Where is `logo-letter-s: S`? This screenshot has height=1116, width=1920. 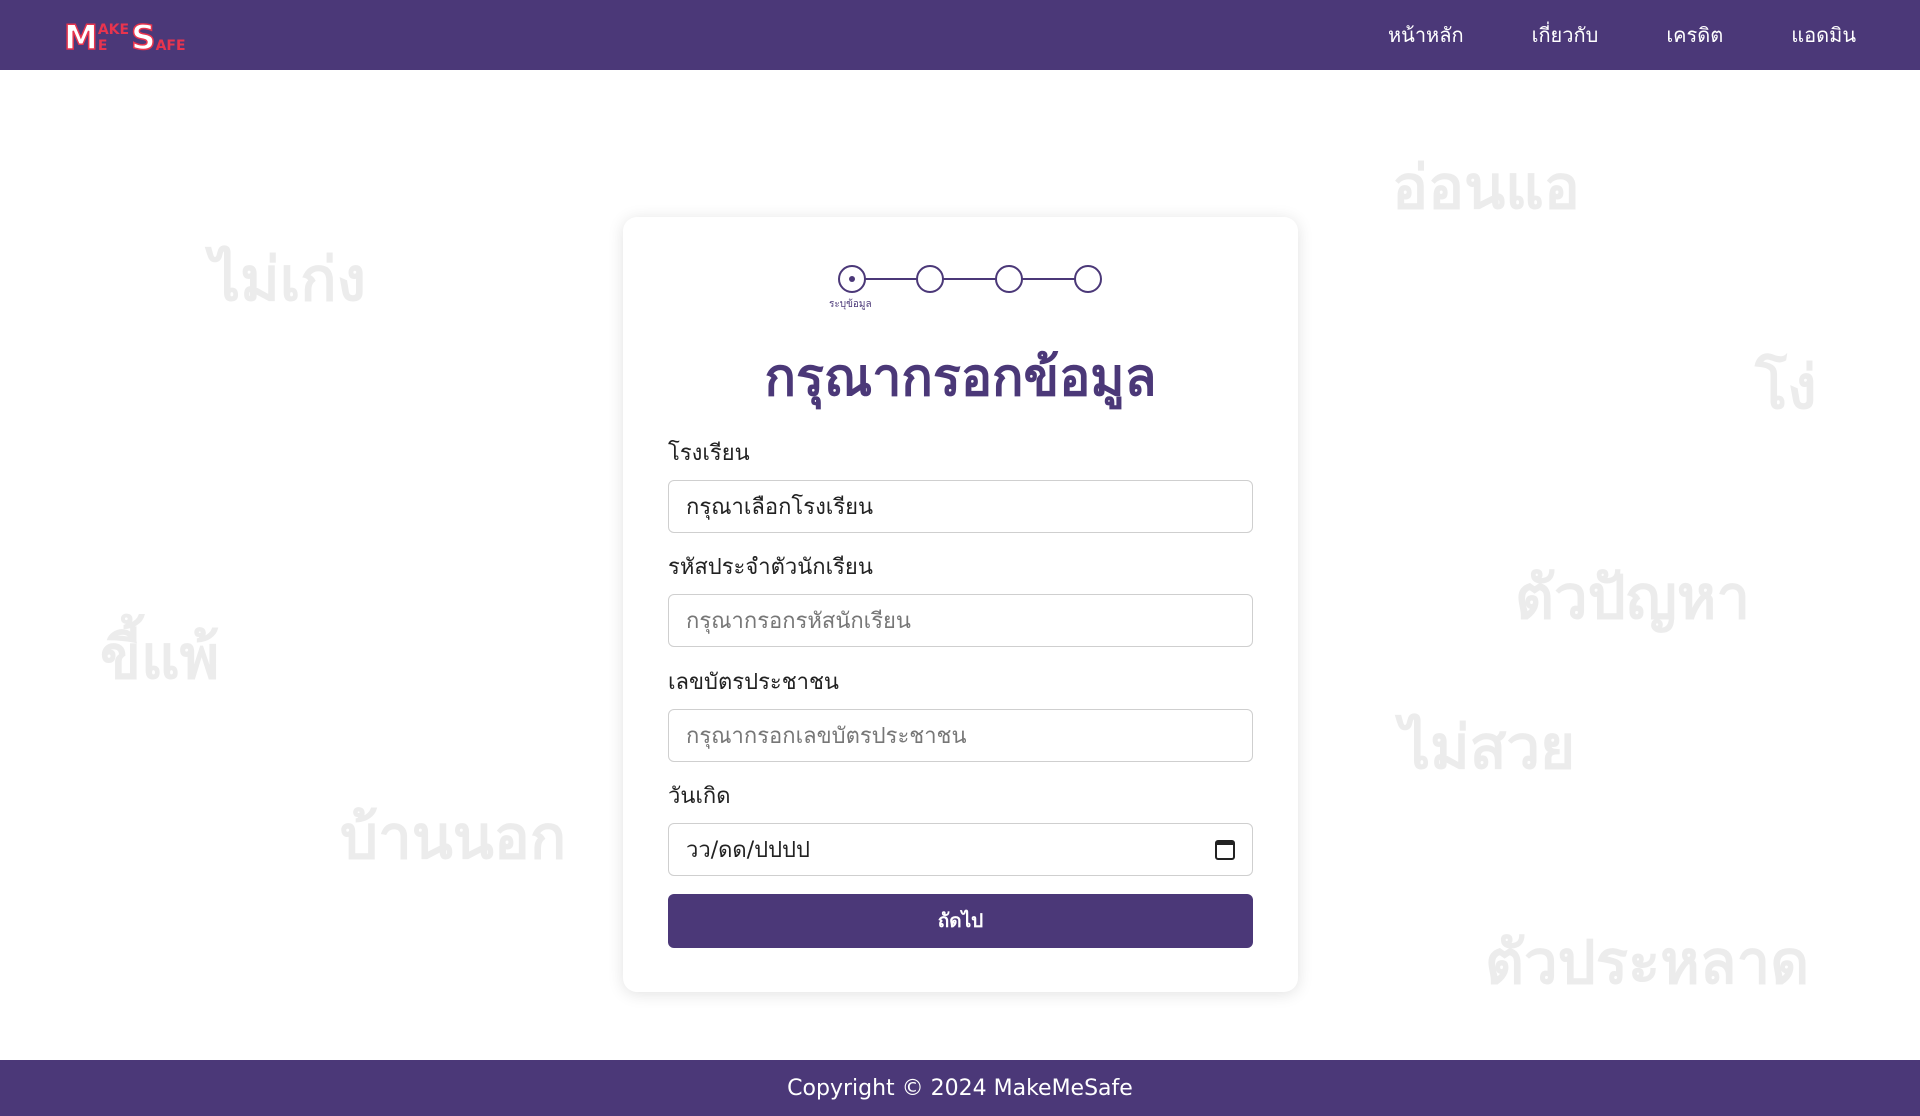
logo-letter-s: S is located at coordinates (143, 38).